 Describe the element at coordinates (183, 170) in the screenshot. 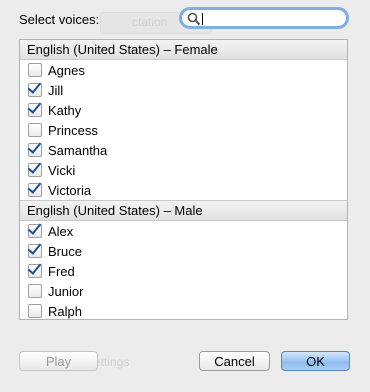

I see `voice-row: Vicki` at that location.